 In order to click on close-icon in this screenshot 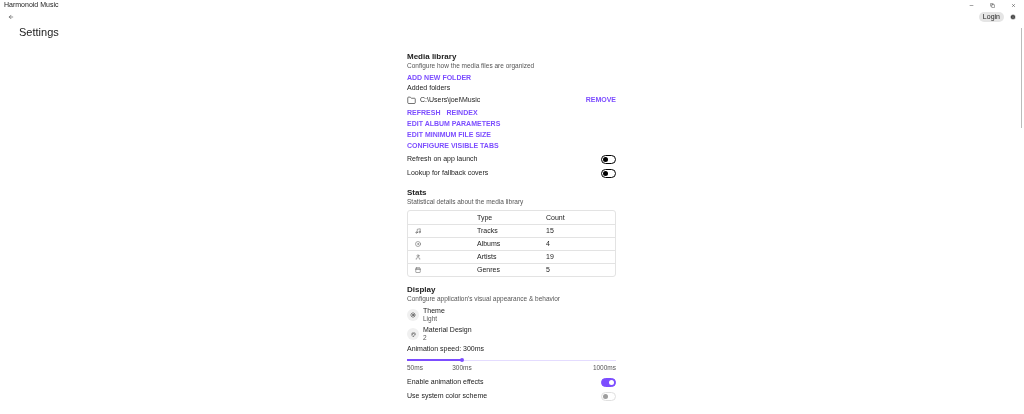, I will do `click(1013, 5)`.